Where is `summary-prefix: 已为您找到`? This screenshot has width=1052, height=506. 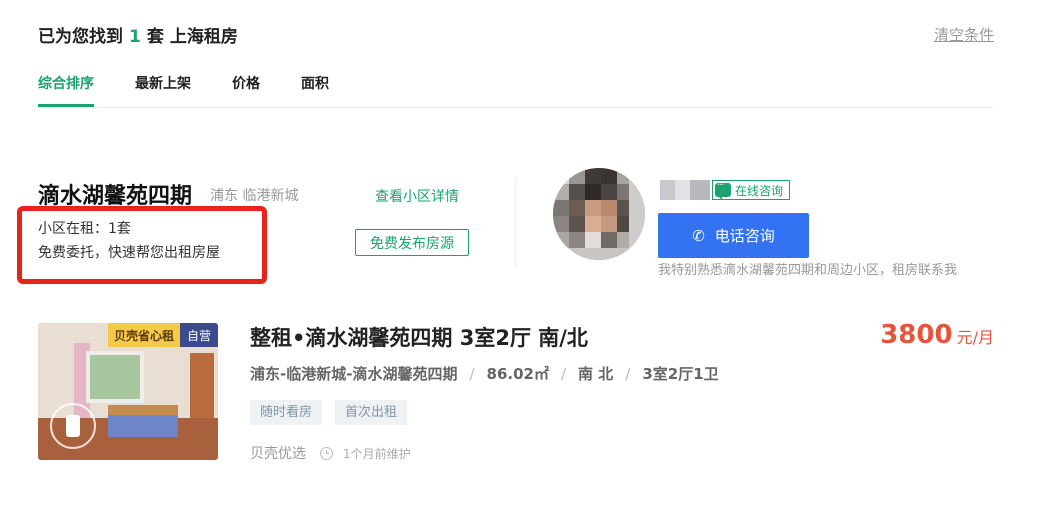
summary-prefix: 已为您找到 is located at coordinates (80, 37).